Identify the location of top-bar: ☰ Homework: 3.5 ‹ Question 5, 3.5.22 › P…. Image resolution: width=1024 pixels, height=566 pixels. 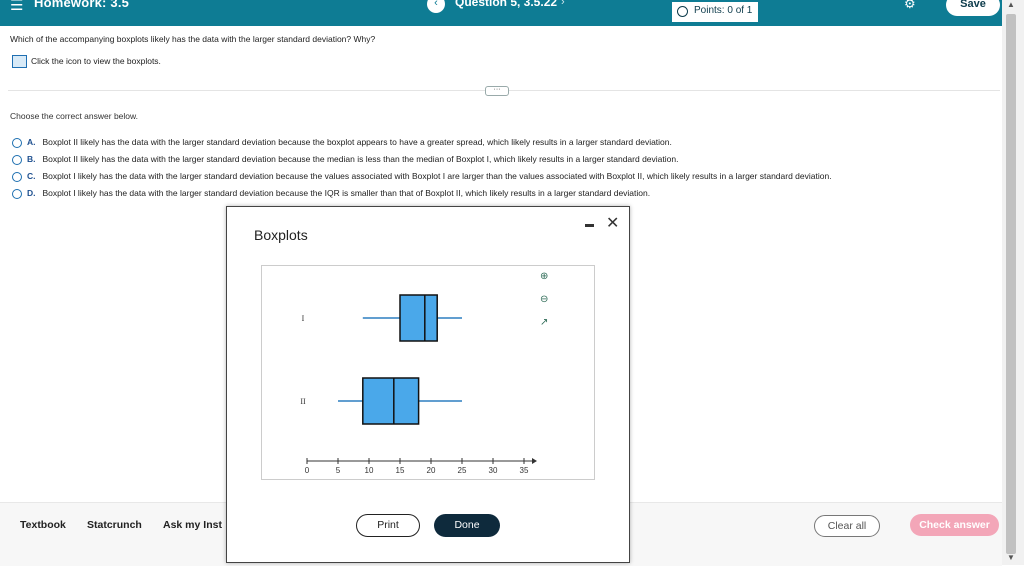
(501, 13).